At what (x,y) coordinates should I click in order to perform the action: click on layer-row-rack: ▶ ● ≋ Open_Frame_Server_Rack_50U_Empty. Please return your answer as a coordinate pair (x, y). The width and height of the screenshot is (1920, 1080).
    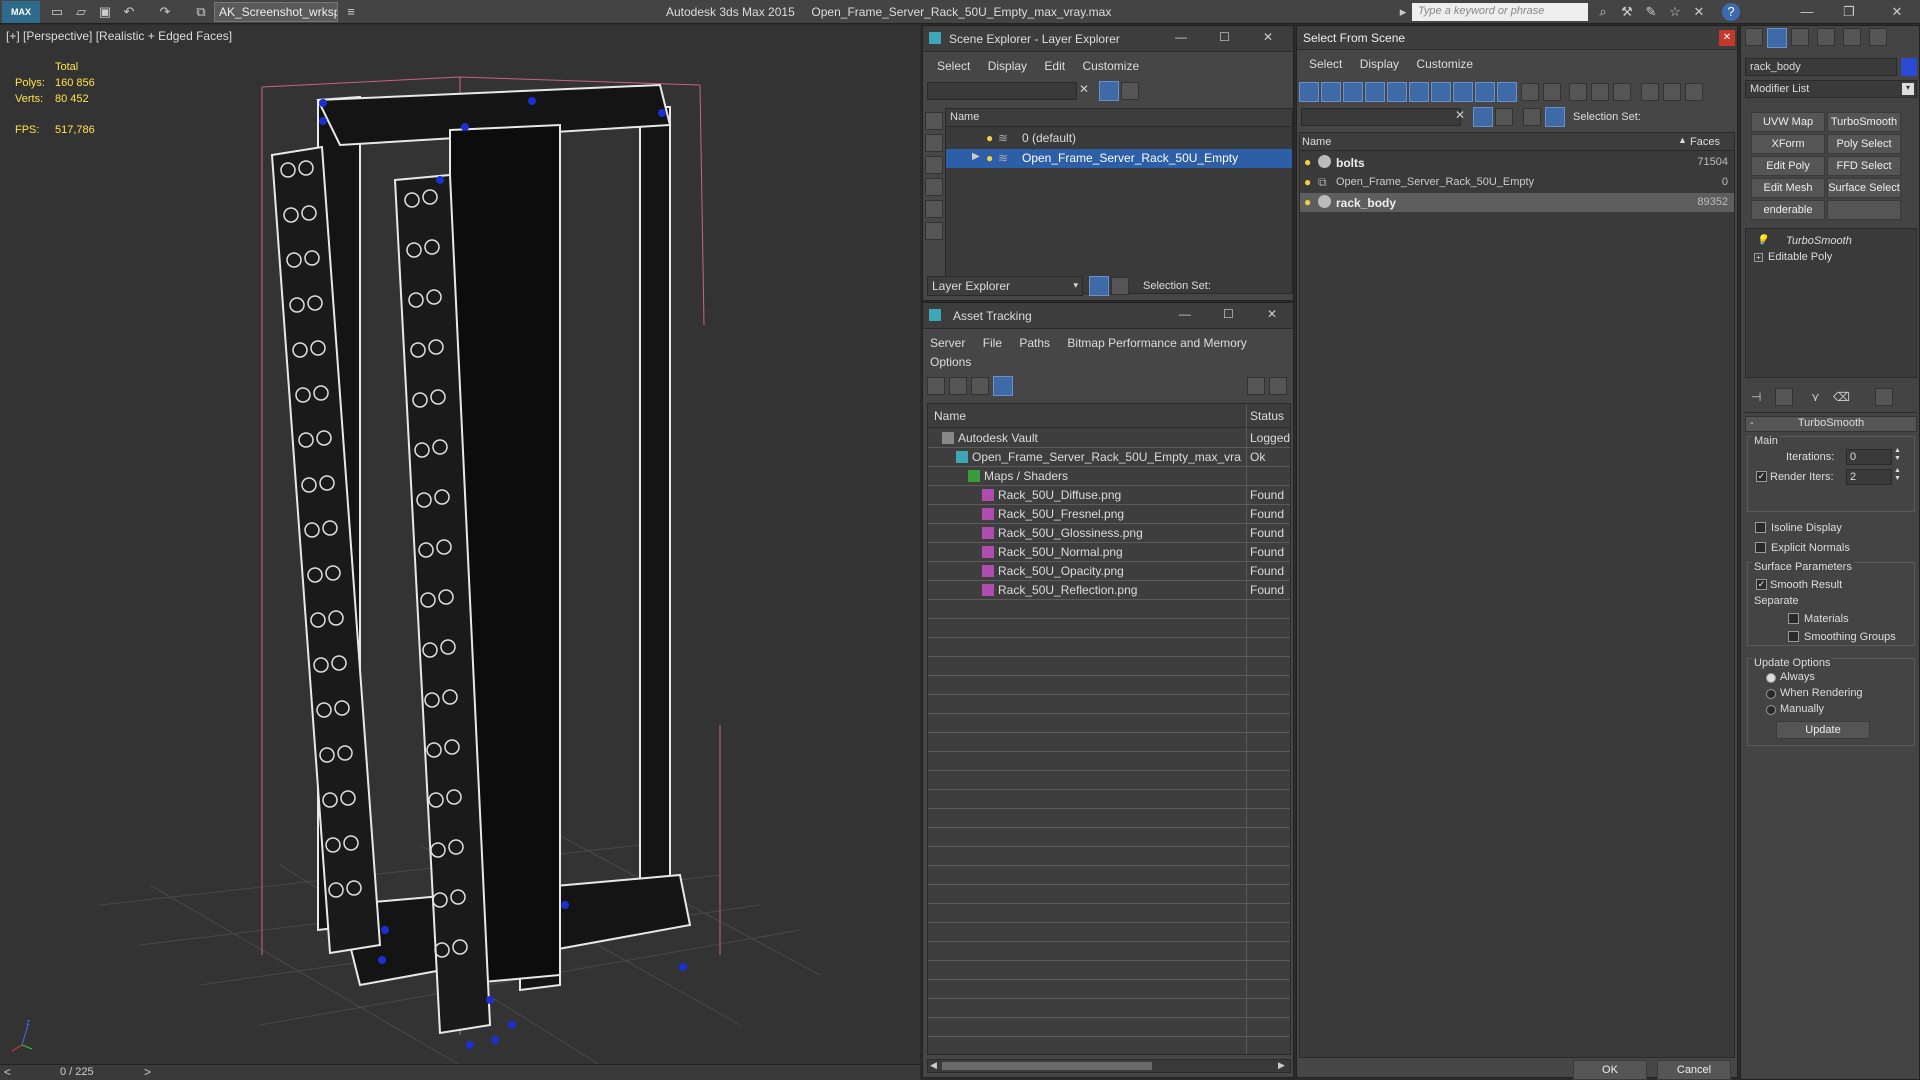
    Looking at the image, I should click on (1119, 158).